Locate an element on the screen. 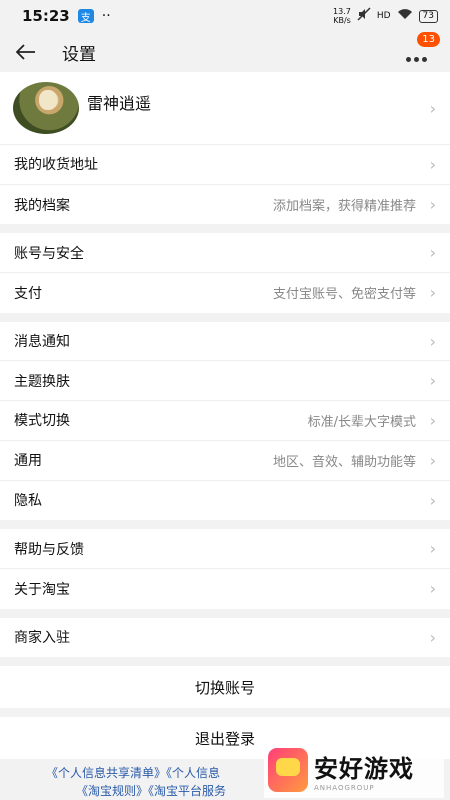 The width and height of the screenshot is (450, 800). more-icon is located at coordinates (416, 59).